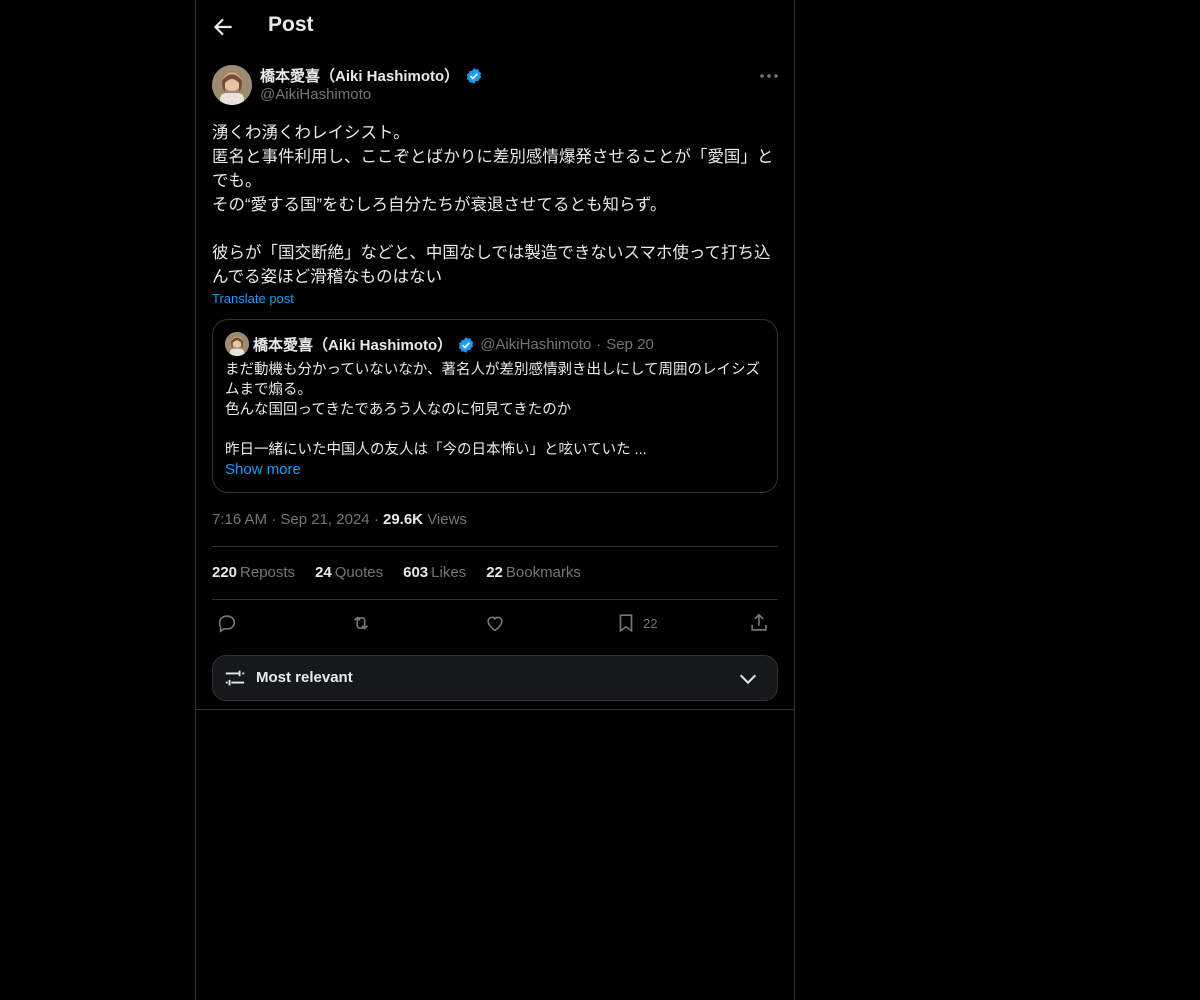 The height and width of the screenshot is (1000, 1200). I want to click on bookmarks-stat: 22 Bookmarks, so click(533, 572).